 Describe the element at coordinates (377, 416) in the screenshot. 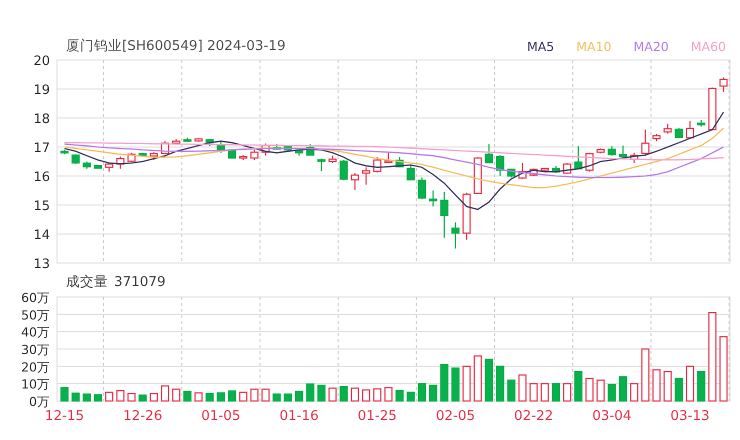

I see `axis-tick-label: 01-25` at that location.